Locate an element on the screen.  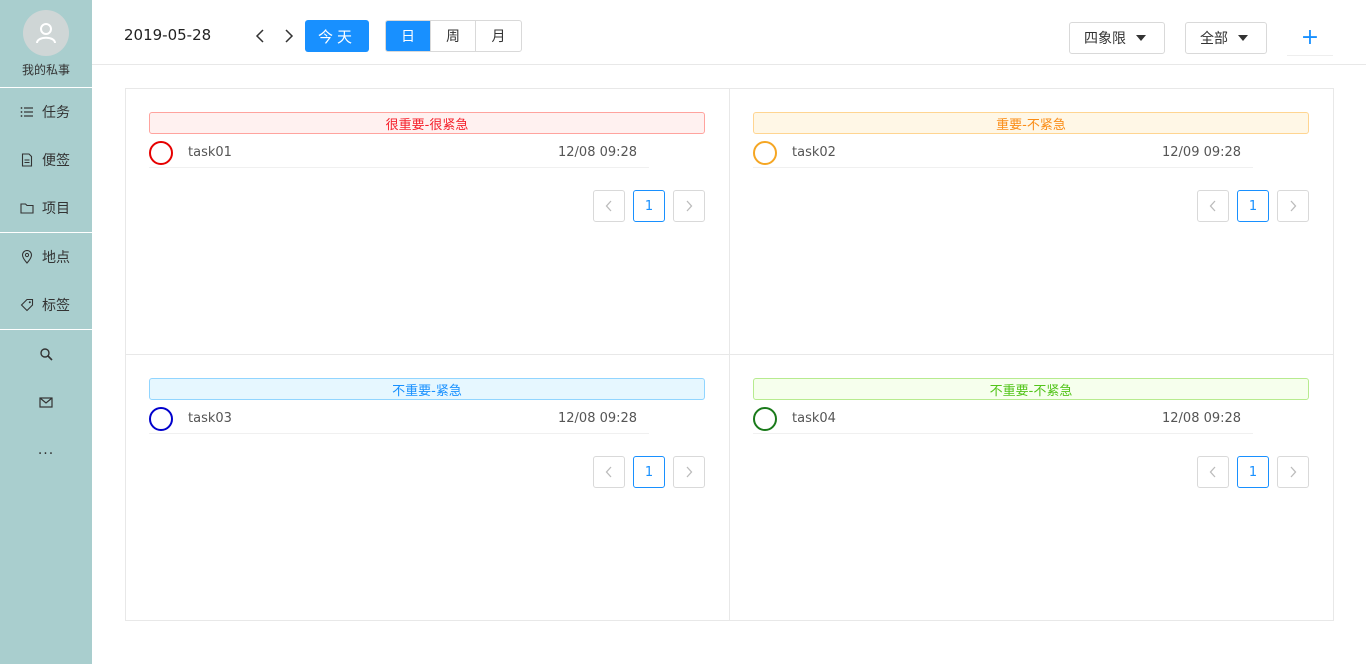
sidebar-item-label: 便签 is located at coordinates (56, 161).